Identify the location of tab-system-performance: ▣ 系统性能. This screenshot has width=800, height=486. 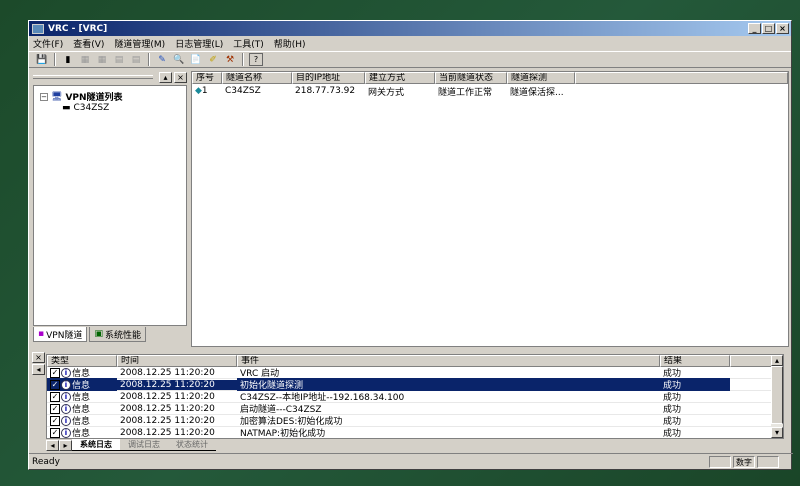
(117, 334).